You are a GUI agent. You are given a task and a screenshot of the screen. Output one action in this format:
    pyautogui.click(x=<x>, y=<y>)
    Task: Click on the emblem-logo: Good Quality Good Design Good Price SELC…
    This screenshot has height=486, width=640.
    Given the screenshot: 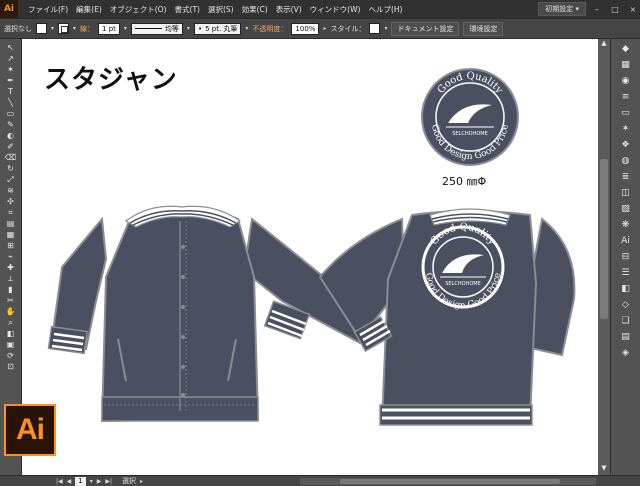 What is the action you would take?
    pyautogui.click(x=470, y=117)
    